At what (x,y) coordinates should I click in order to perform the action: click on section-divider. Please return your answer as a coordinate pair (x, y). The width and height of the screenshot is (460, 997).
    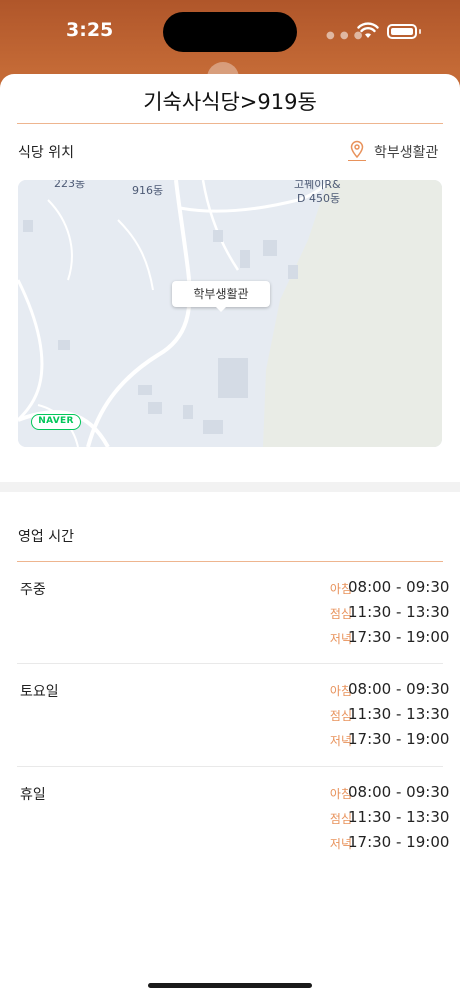
    Looking at the image, I should click on (230, 487).